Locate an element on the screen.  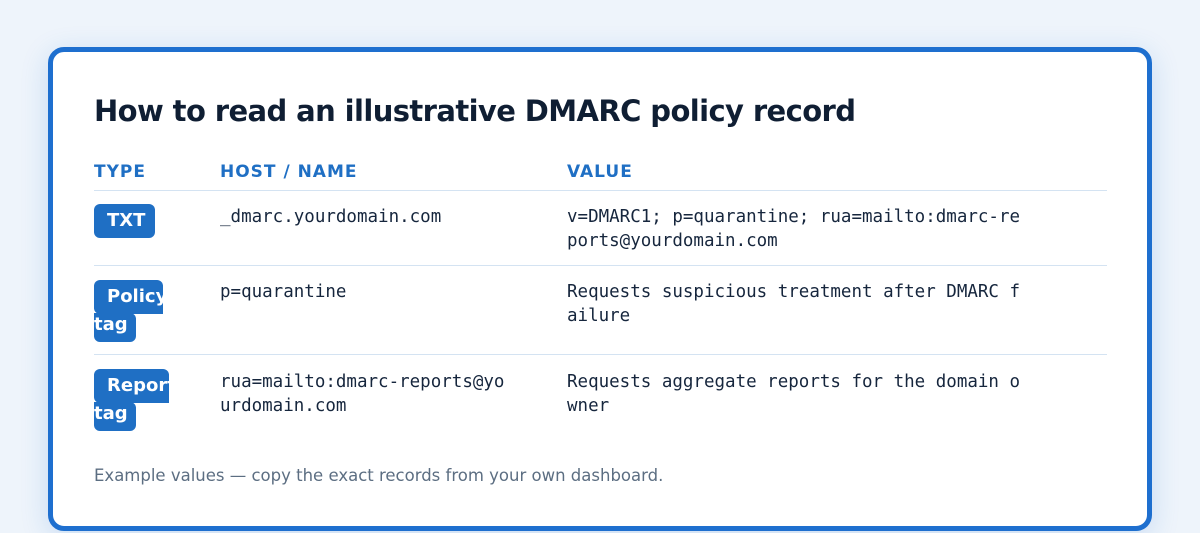
policy-tag-label: Policy is located at coordinates (137, 296).